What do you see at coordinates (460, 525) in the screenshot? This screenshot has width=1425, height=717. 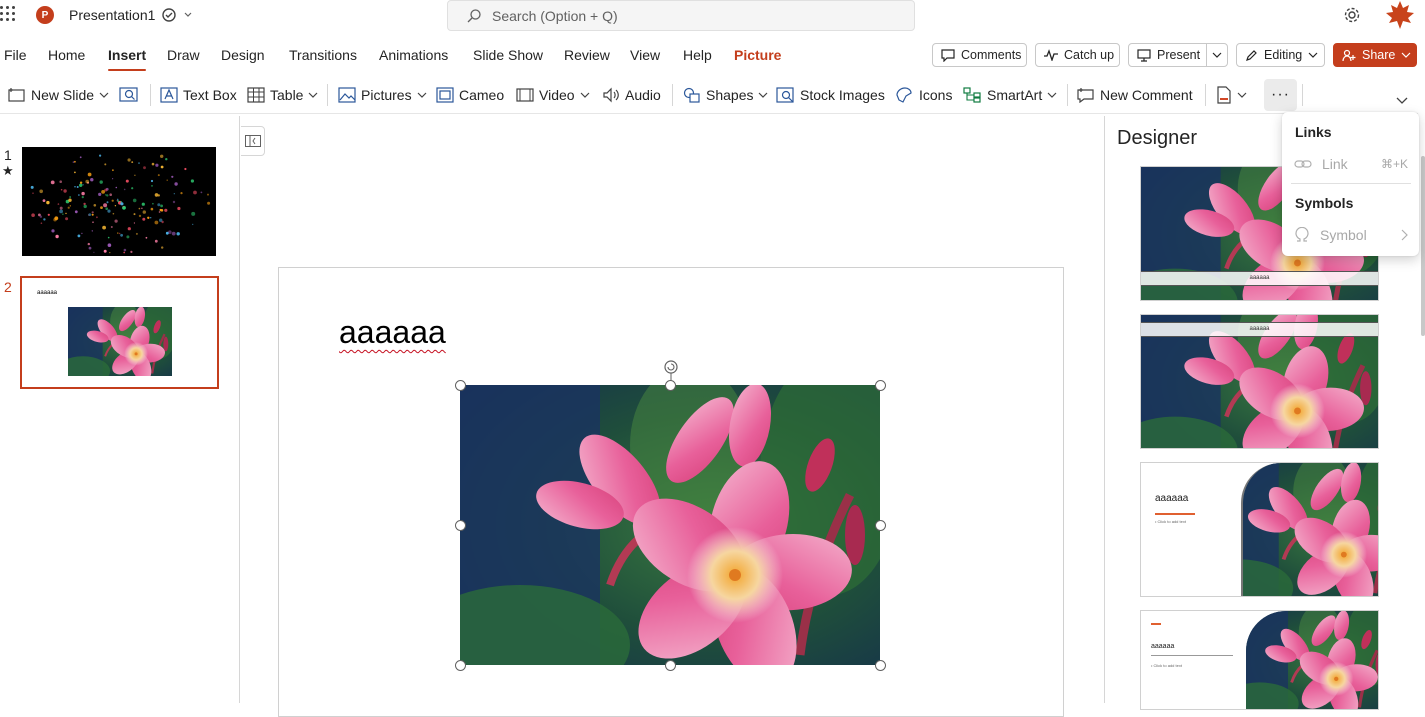 I see `resize-handle-left` at bounding box center [460, 525].